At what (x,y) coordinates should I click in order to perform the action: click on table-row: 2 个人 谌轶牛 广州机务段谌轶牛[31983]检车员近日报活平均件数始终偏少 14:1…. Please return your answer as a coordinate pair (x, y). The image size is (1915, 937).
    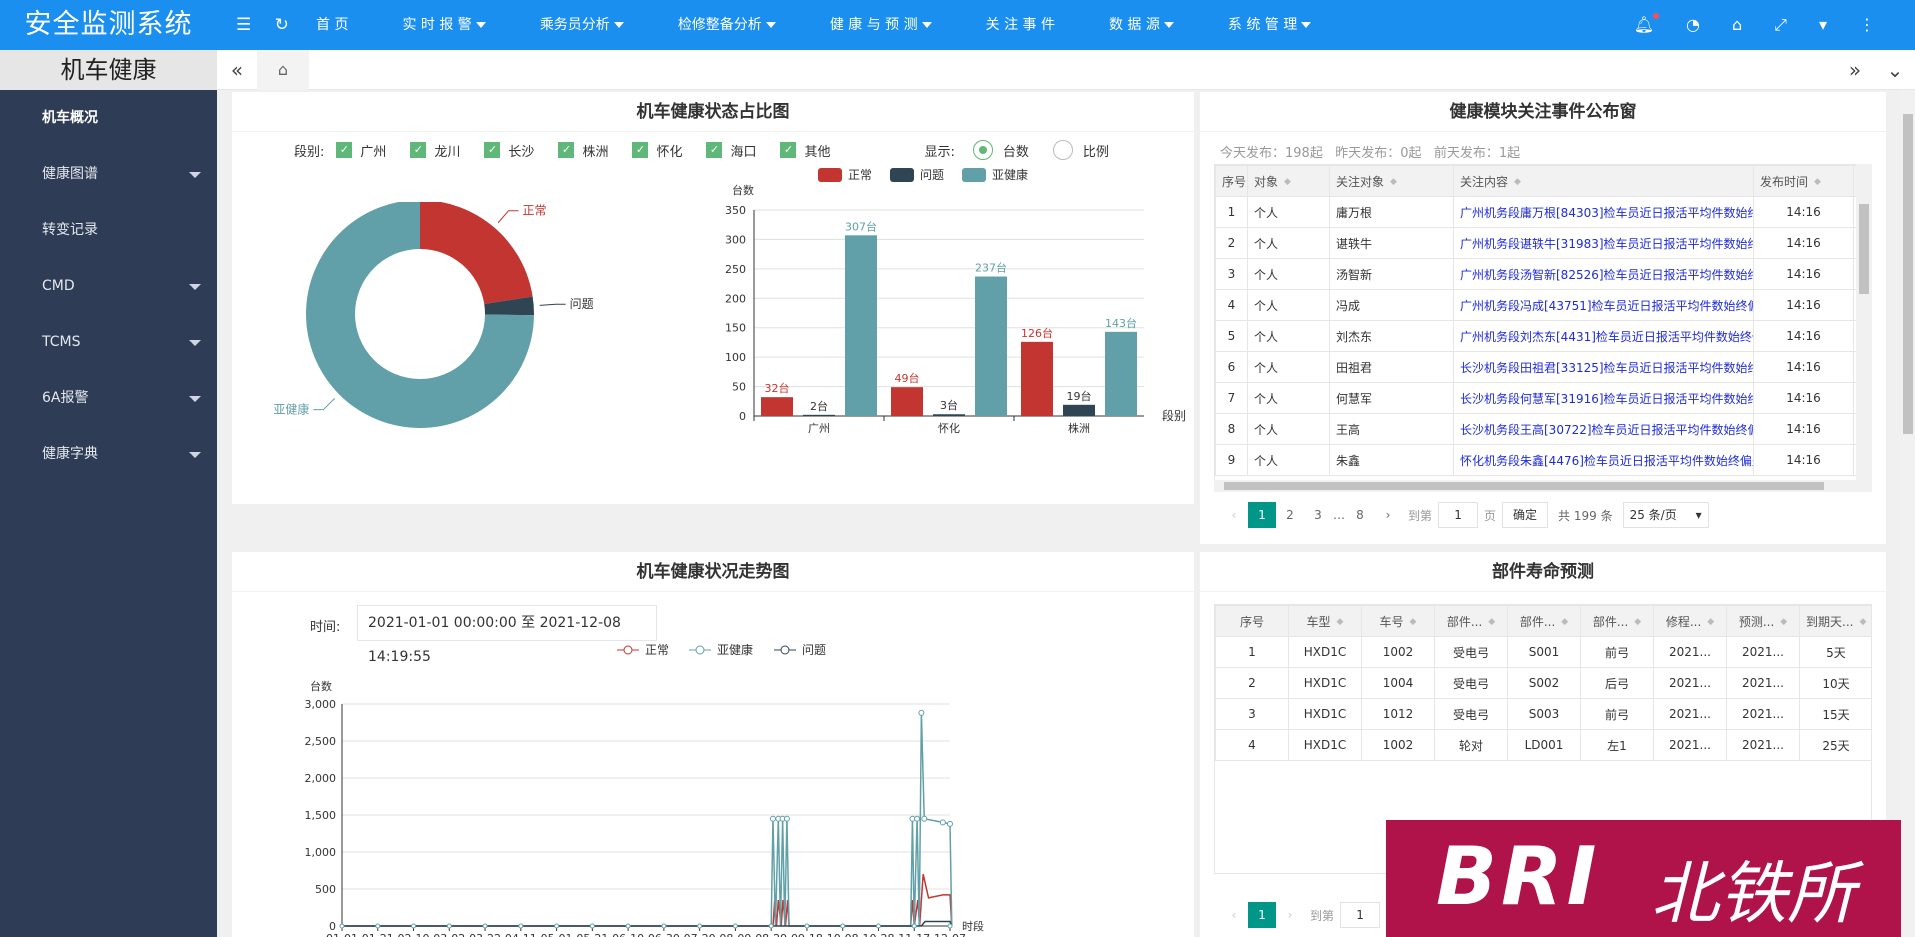
    Looking at the image, I should click on (1543, 243).